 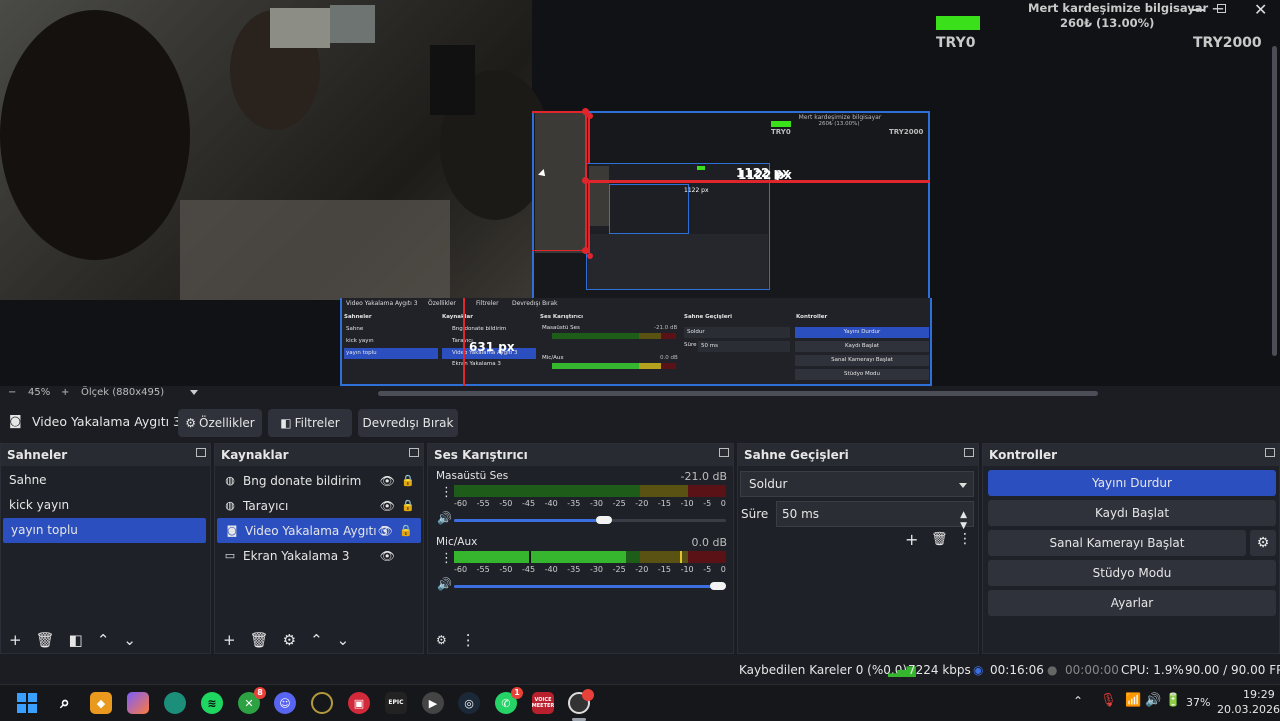 I want to click on xbox-icon: ✕ 8, so click(x=252, y=700).